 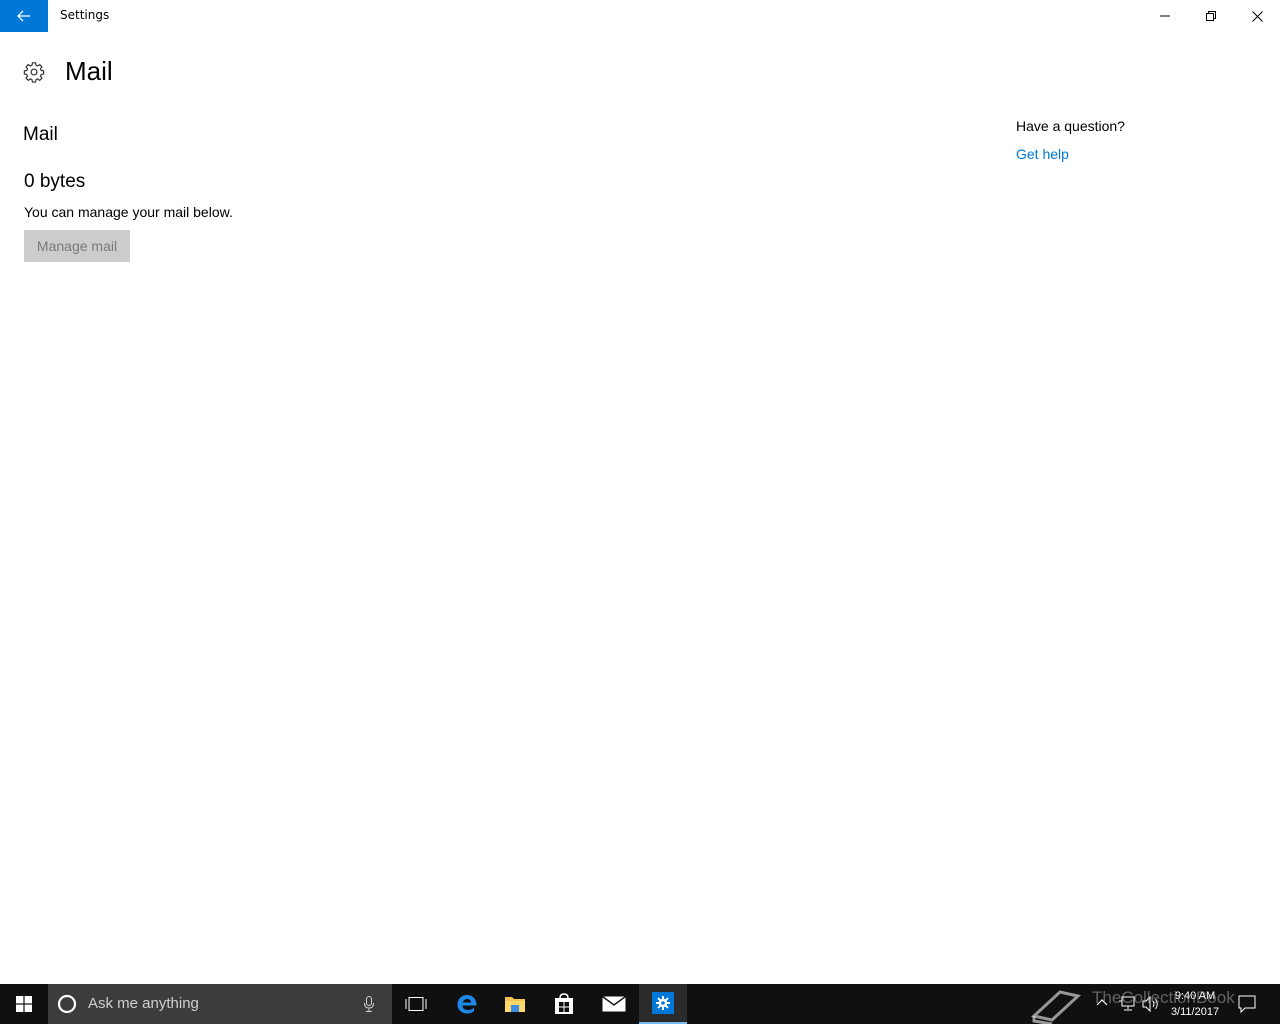 I want to click on storage-size: 0 bytes, so click(x=55, y=181).